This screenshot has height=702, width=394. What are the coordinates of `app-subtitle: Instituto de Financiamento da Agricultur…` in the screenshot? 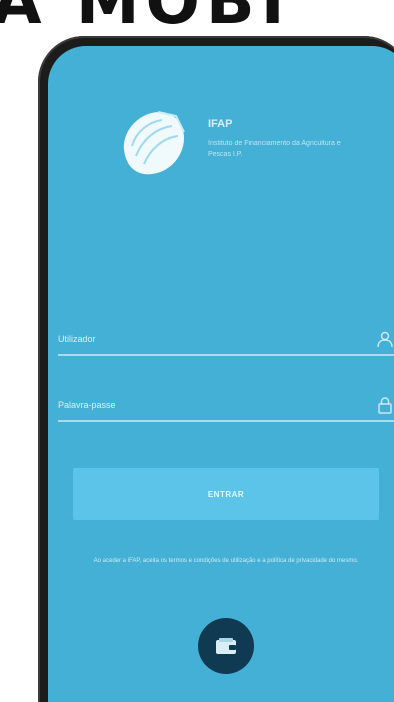 It's located at (274, 149).